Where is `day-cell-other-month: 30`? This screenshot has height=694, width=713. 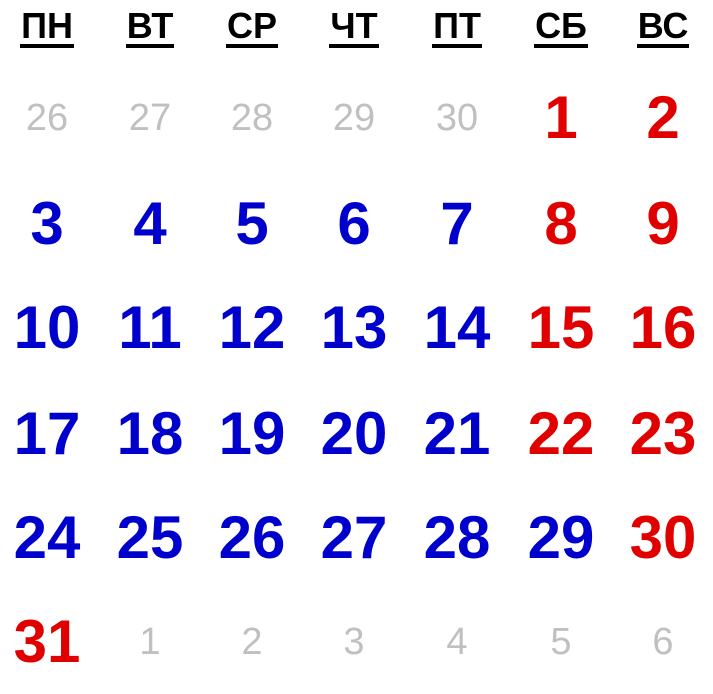 day-cell-other-month: 30 is located at coordinates (457, 118).